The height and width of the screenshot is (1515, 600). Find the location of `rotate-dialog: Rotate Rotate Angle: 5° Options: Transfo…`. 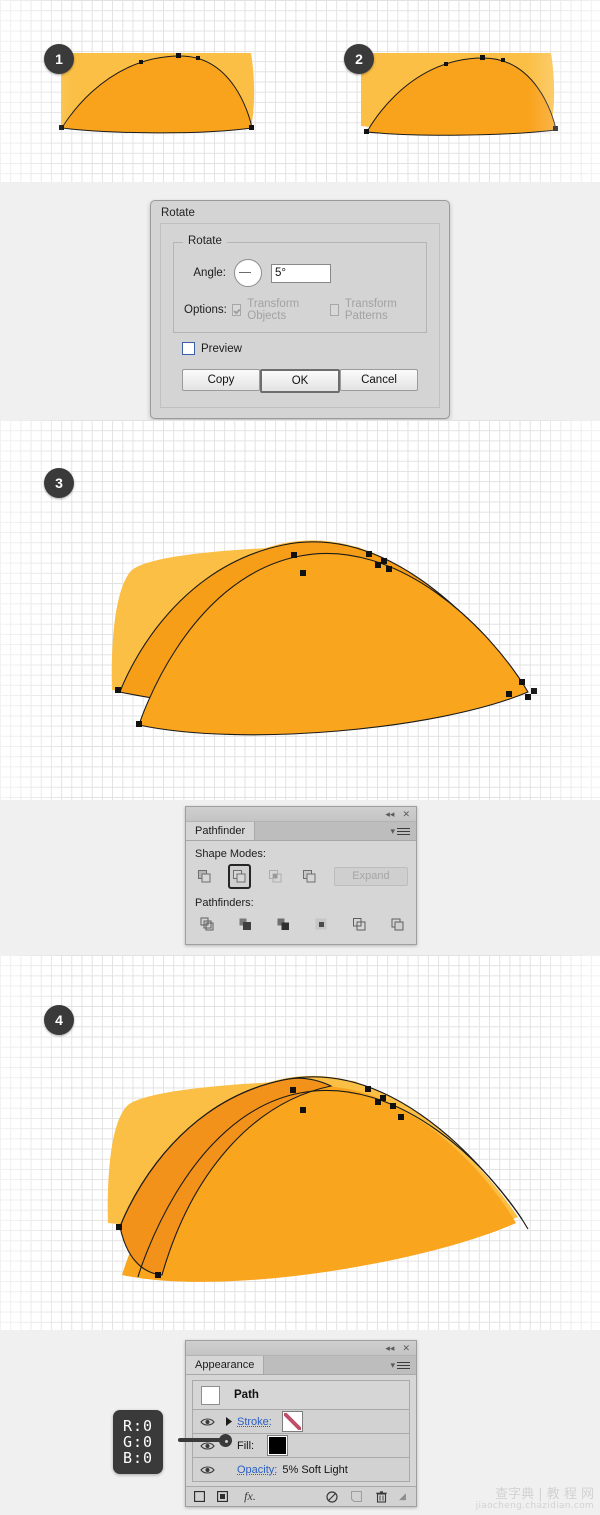

rotate-dialog: Rotate Rotate Angle: 5° Options: Transfo… is located at coordinates (300, 309).